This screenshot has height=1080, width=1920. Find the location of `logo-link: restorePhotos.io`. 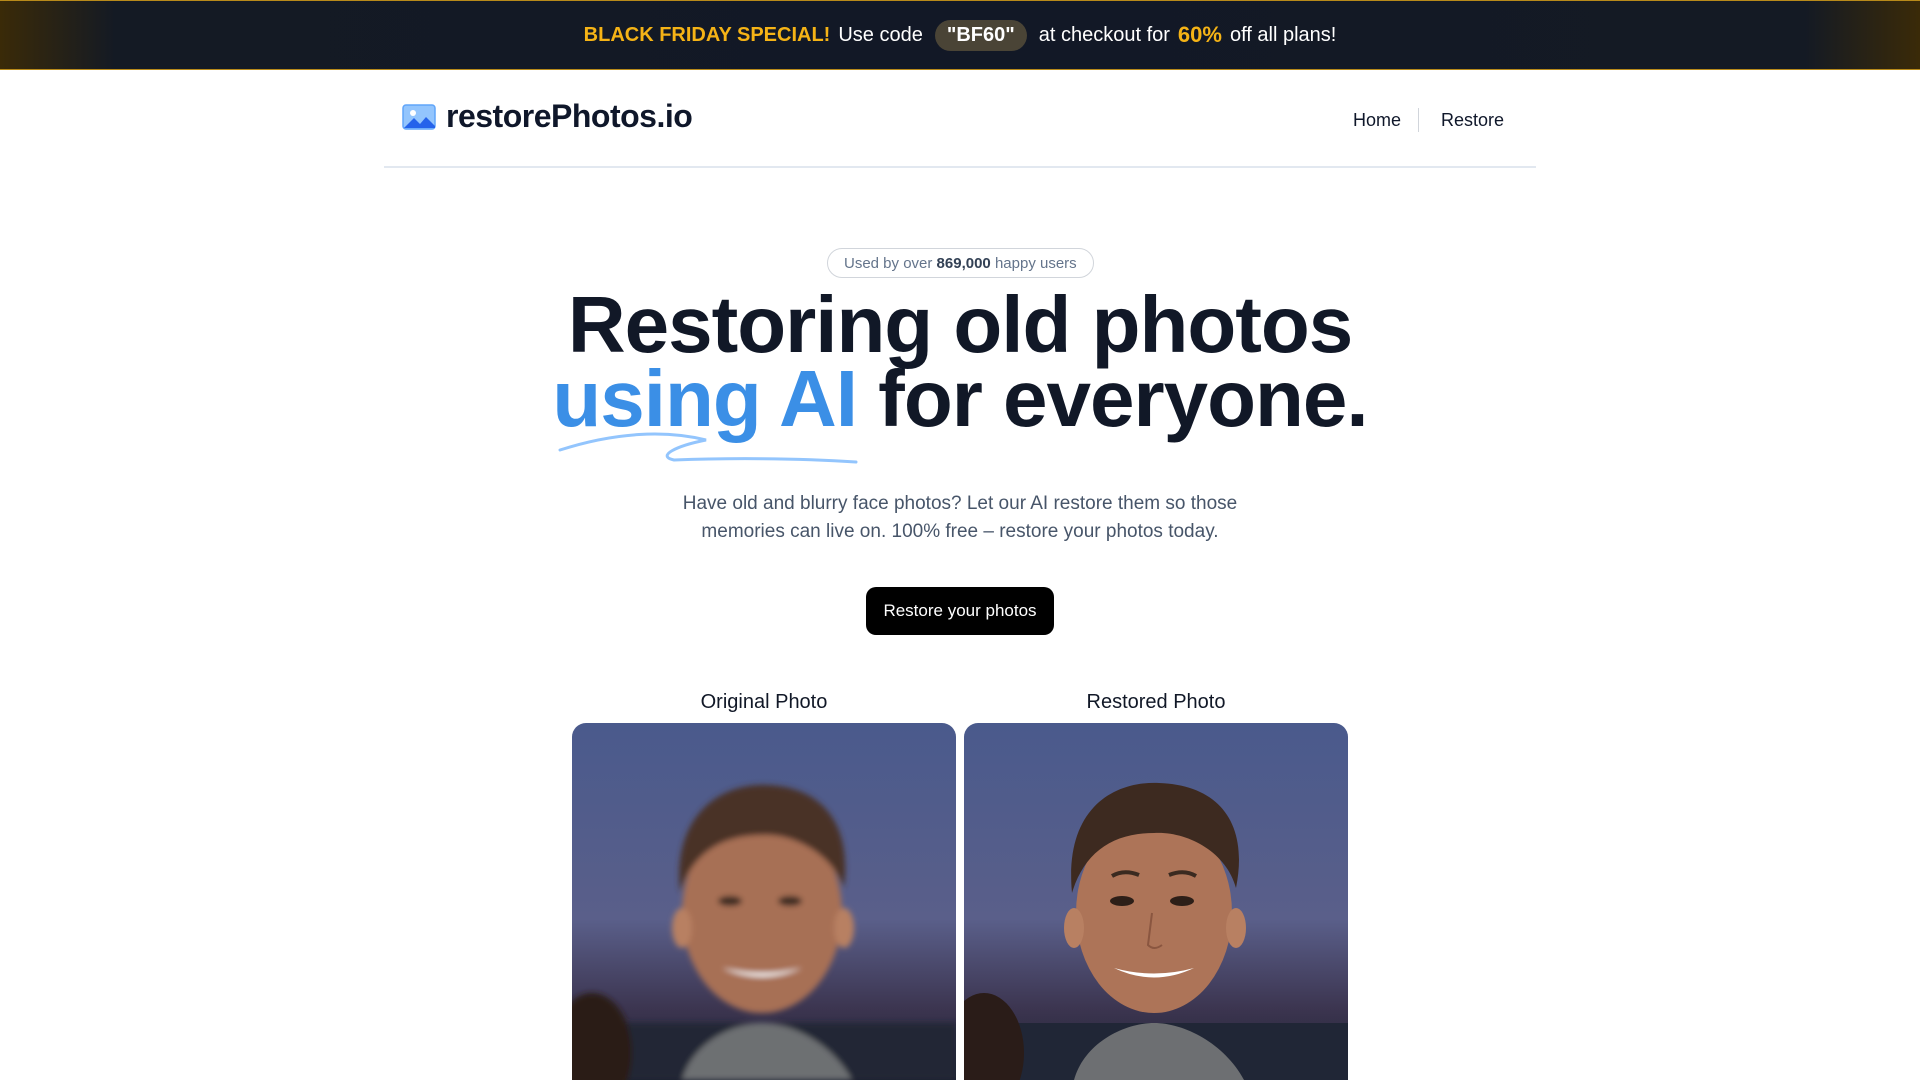

logo-link: restorePhotos.io is located at coordinates (547, 116).